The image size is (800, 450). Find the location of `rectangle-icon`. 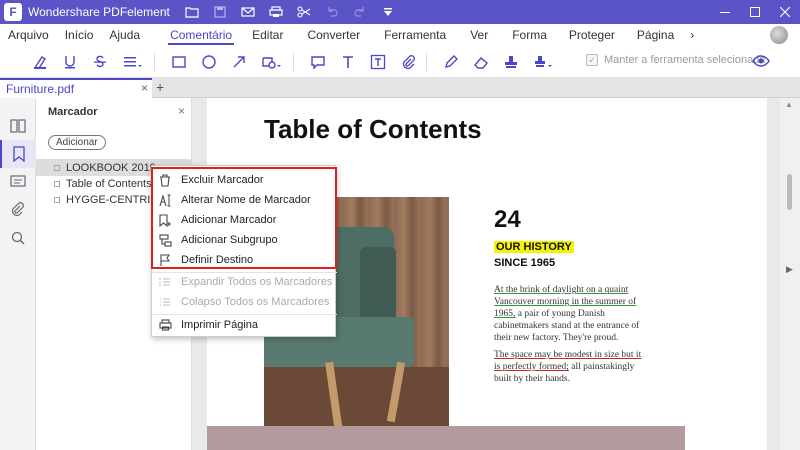

rectangle-icon is located at coordinates (179, 62).